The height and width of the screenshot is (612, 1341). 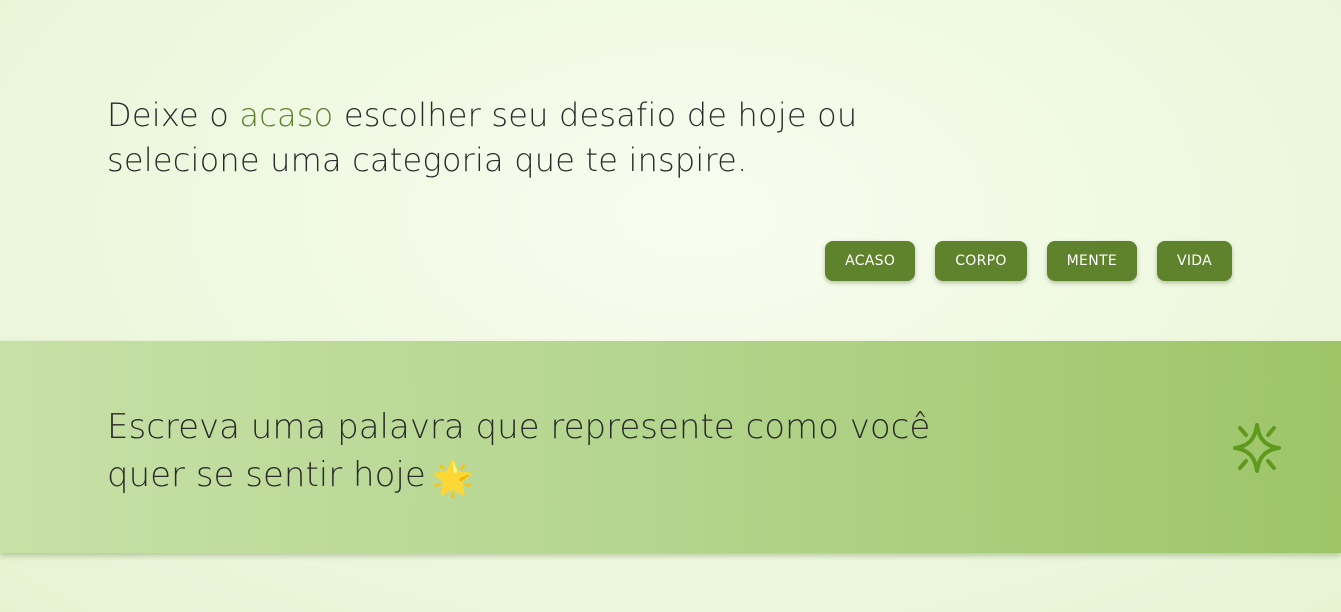 I want to click on category-button-mente: MENTE, so click(x=1091, y=261).